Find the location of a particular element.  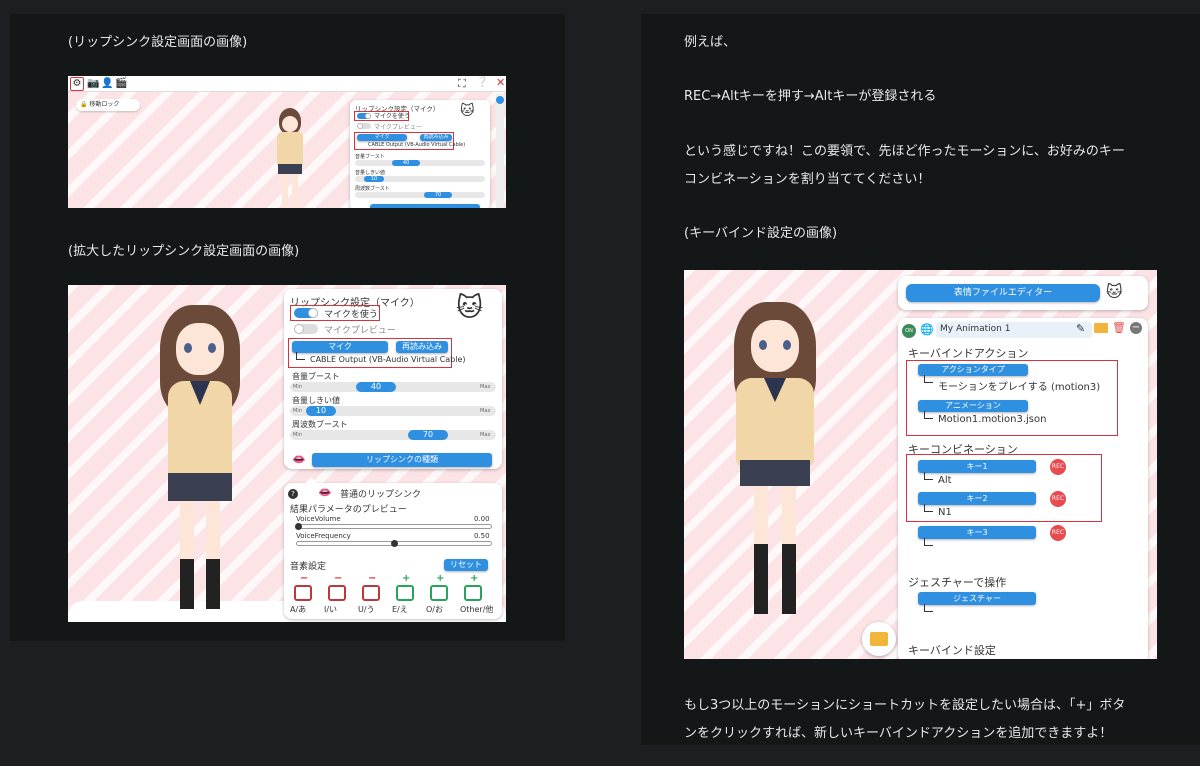

animation-name-field: My Animation 1 is located at coordinates (1014, 330).